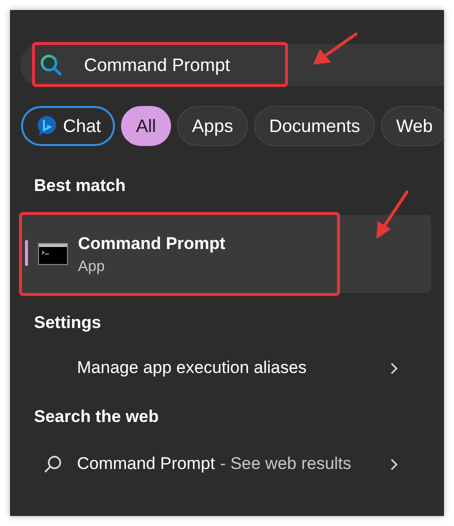 The width and height of the screenshot is (454, 526). I want to click on search-field: Command Prompt, so click(232, 65).